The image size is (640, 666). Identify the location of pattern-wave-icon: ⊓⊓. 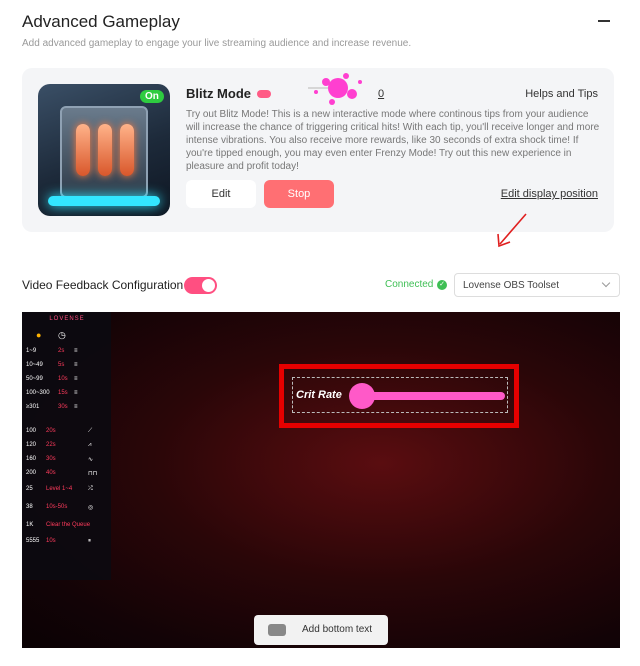
(93, 474).